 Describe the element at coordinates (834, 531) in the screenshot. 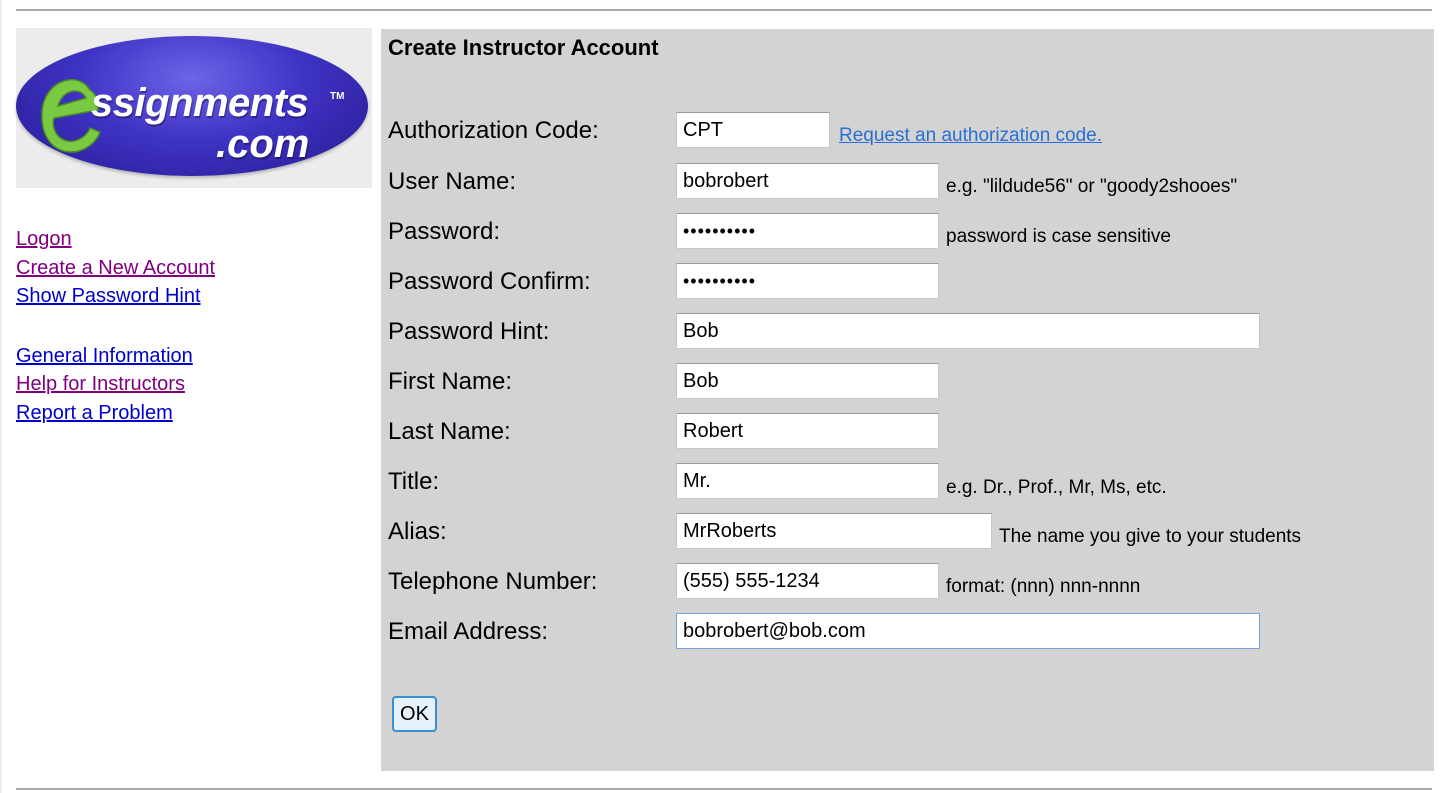

I see `alias-input` at that location.